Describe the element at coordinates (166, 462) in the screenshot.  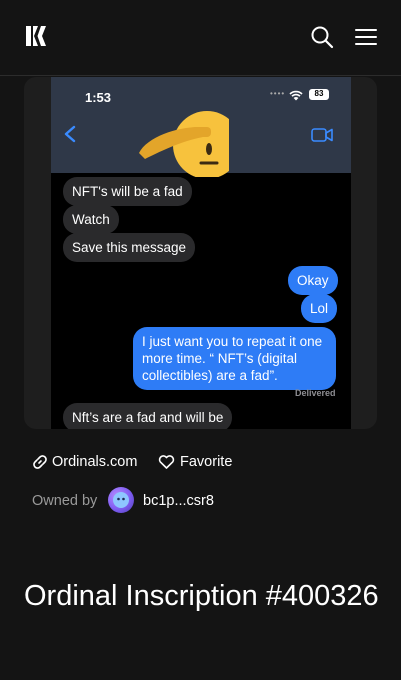
I see `heart-icon` at that location.